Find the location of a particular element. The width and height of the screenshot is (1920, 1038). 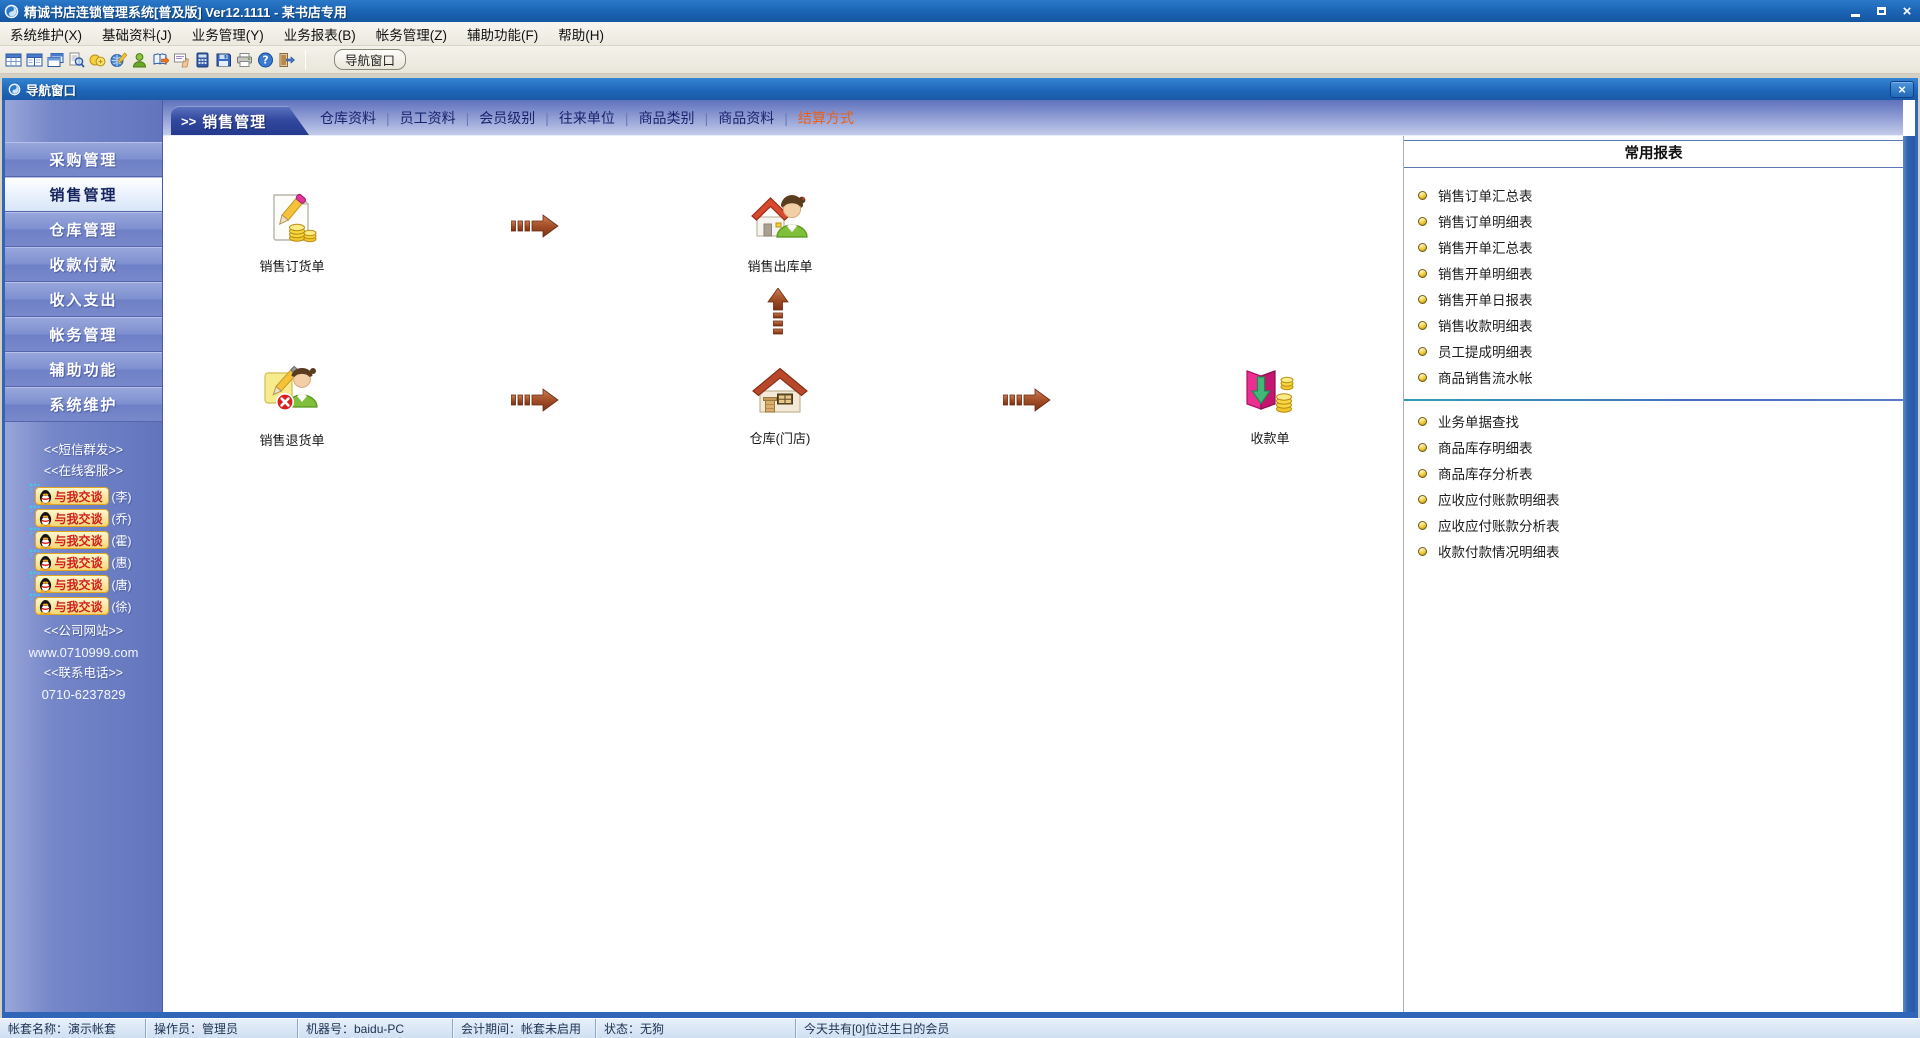

tab-sales-management: >> 销售管理 is located at coordinates (240, 120).